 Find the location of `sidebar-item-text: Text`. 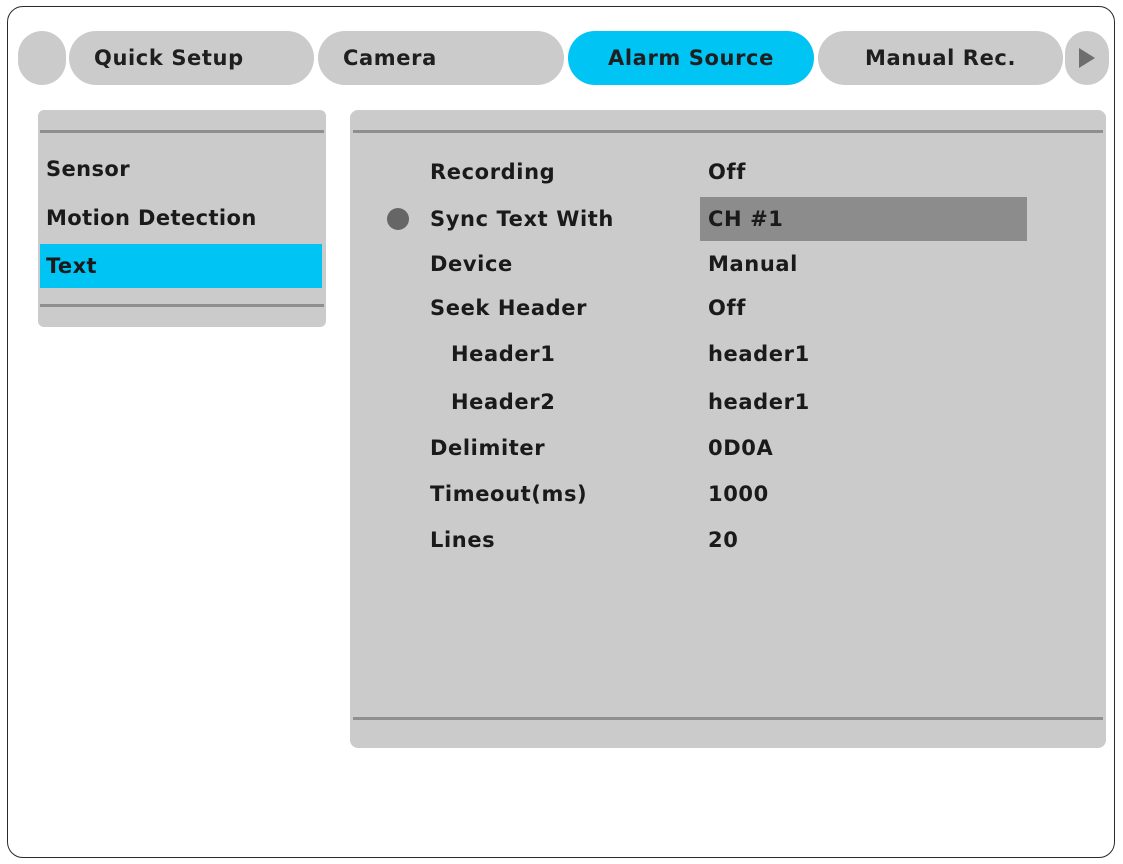

sidebar-item-text: Text is located at coordinates (181, 266).